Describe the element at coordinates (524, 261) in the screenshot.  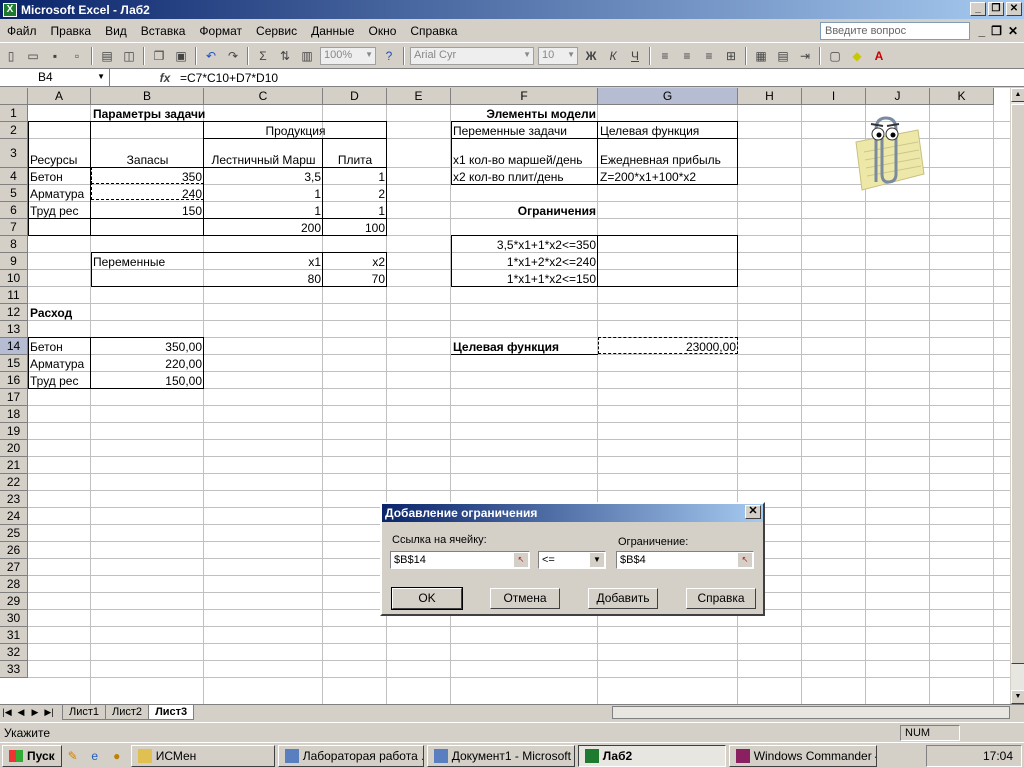
I see `cell-F9: 1*x1+2*x2<=240` at that location.